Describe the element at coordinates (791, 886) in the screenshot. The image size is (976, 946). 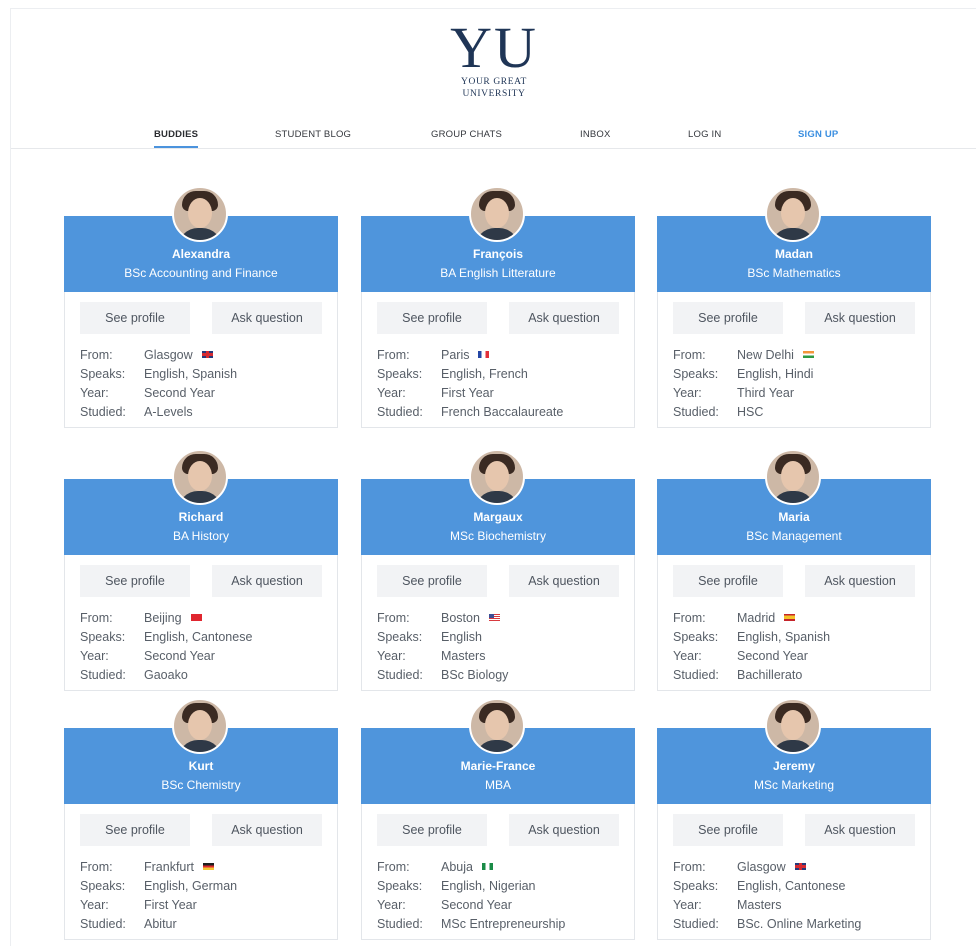
I see `speaks-value: English, Cantonese` at that location.